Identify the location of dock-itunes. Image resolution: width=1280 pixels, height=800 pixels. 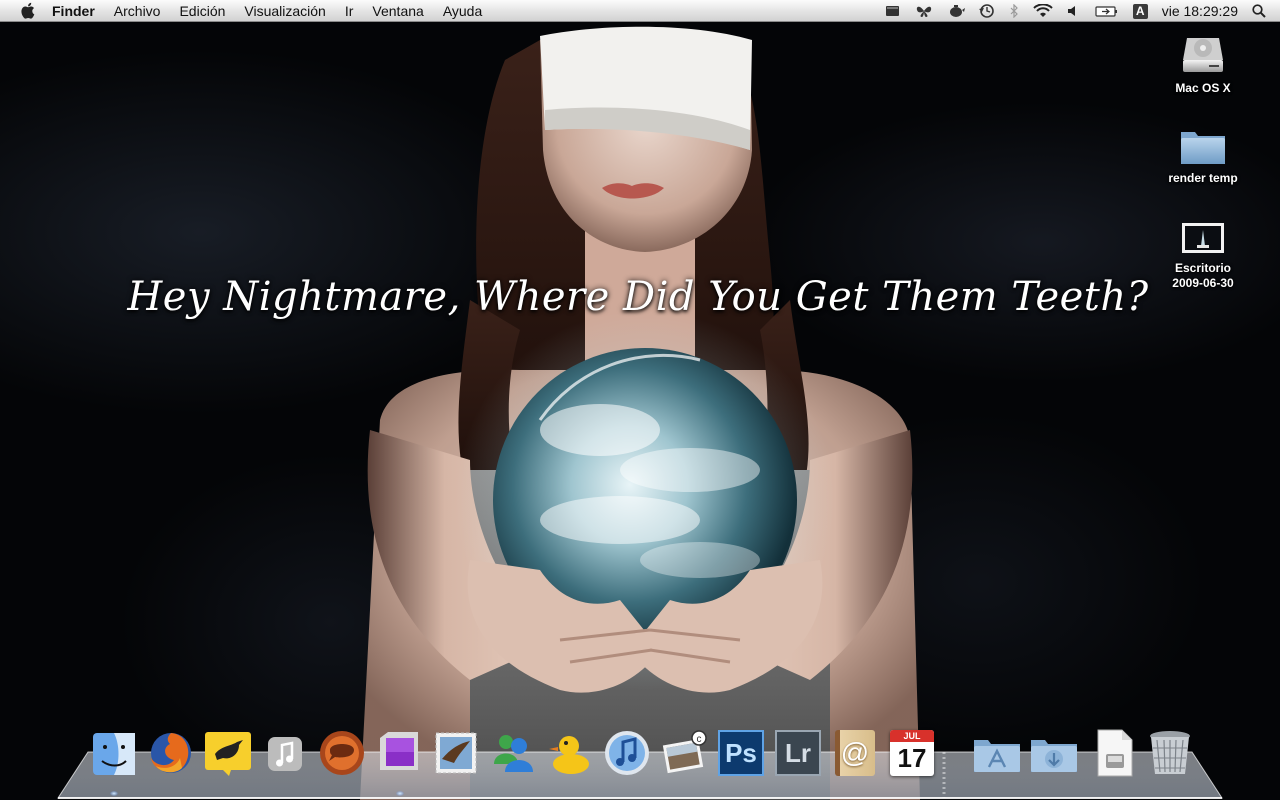
(627, 753).